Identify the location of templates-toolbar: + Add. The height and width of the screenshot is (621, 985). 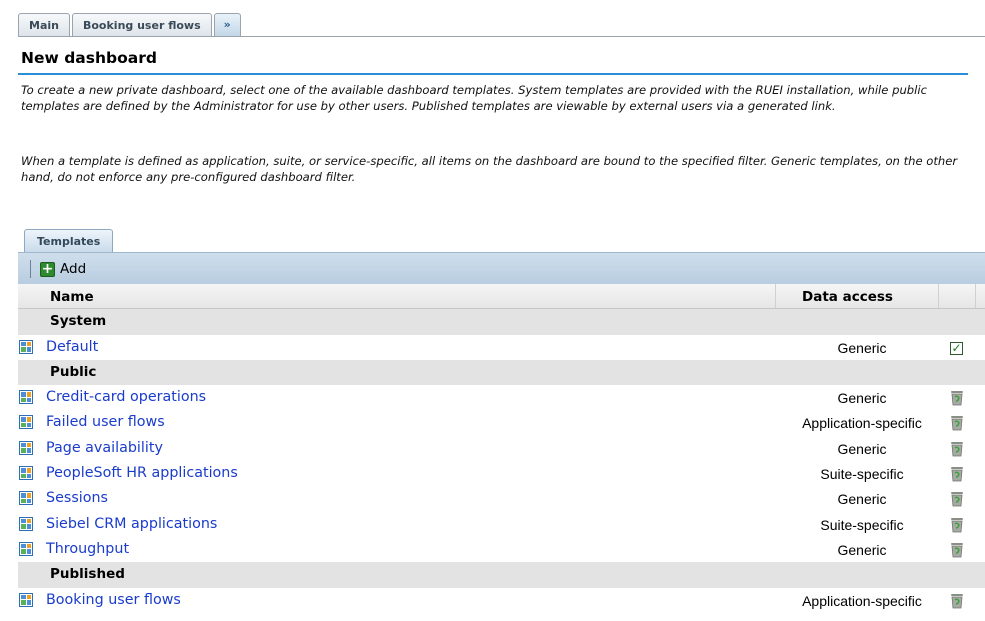
(501, 268).